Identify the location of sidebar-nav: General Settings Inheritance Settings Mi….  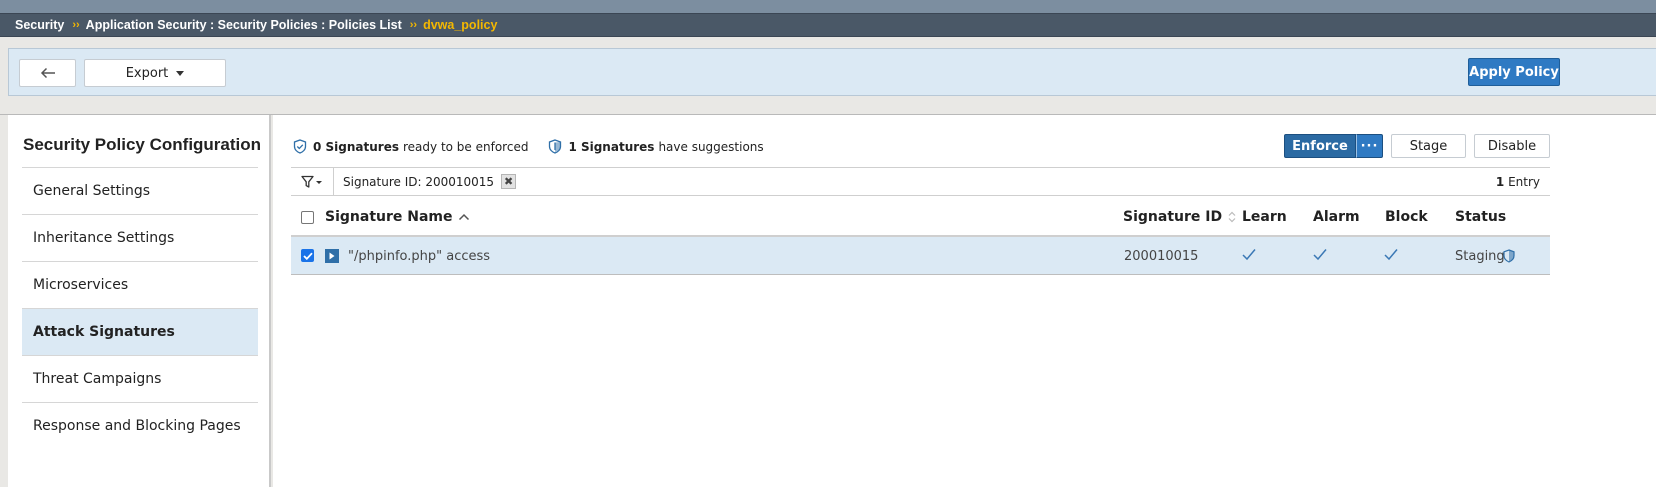
(140, 308).